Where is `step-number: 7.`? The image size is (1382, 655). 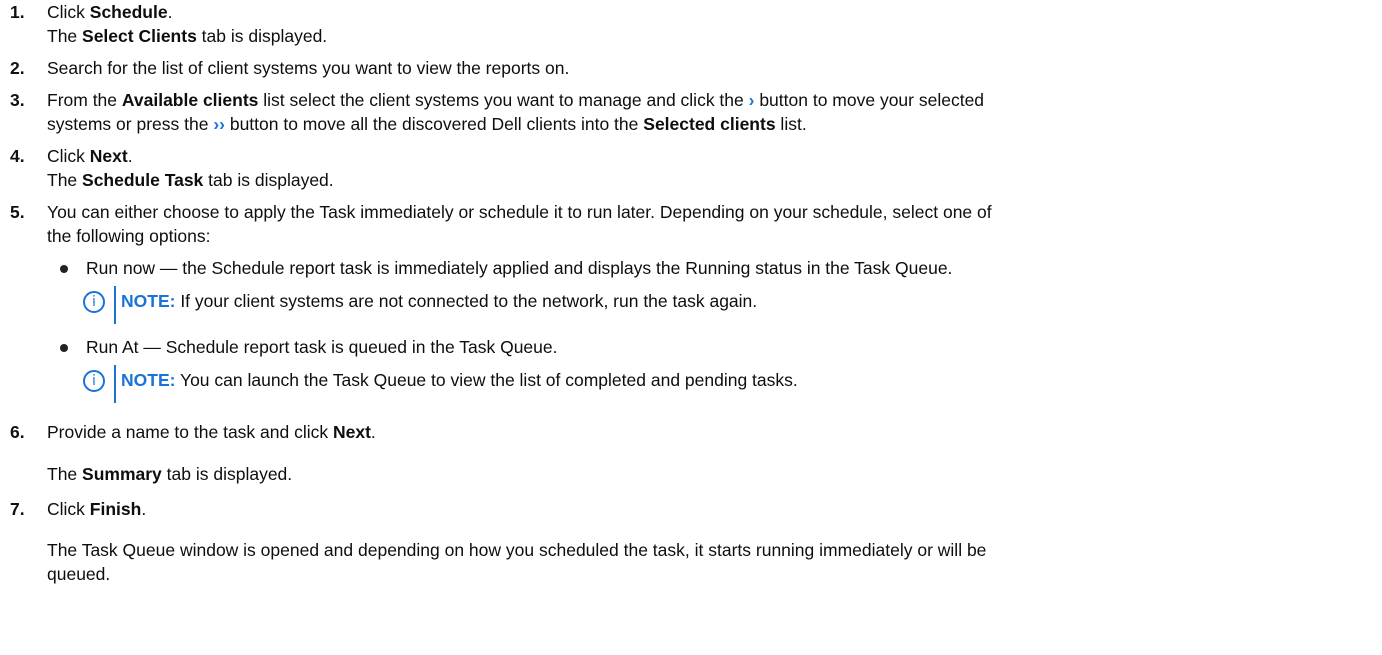 step-number: 7. is located at coordinates (17, 509).